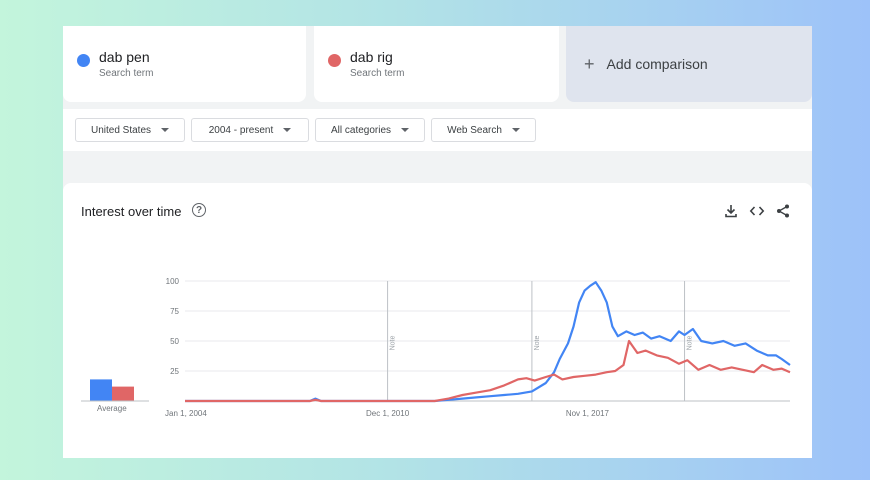  Describe the element at coordinates (174, 311) in the screenshot. I see `y-tick-label: 75` at that location.